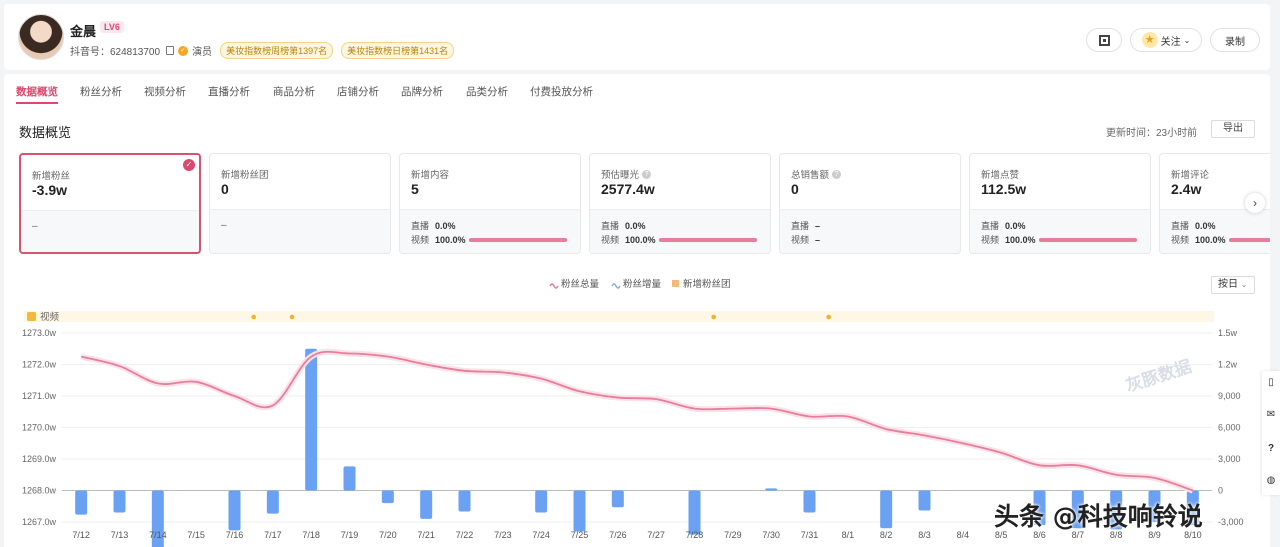  Describe the element at coordinates (1271, 382) in the screenshot. I see `phone-icon: ▯` at that location.